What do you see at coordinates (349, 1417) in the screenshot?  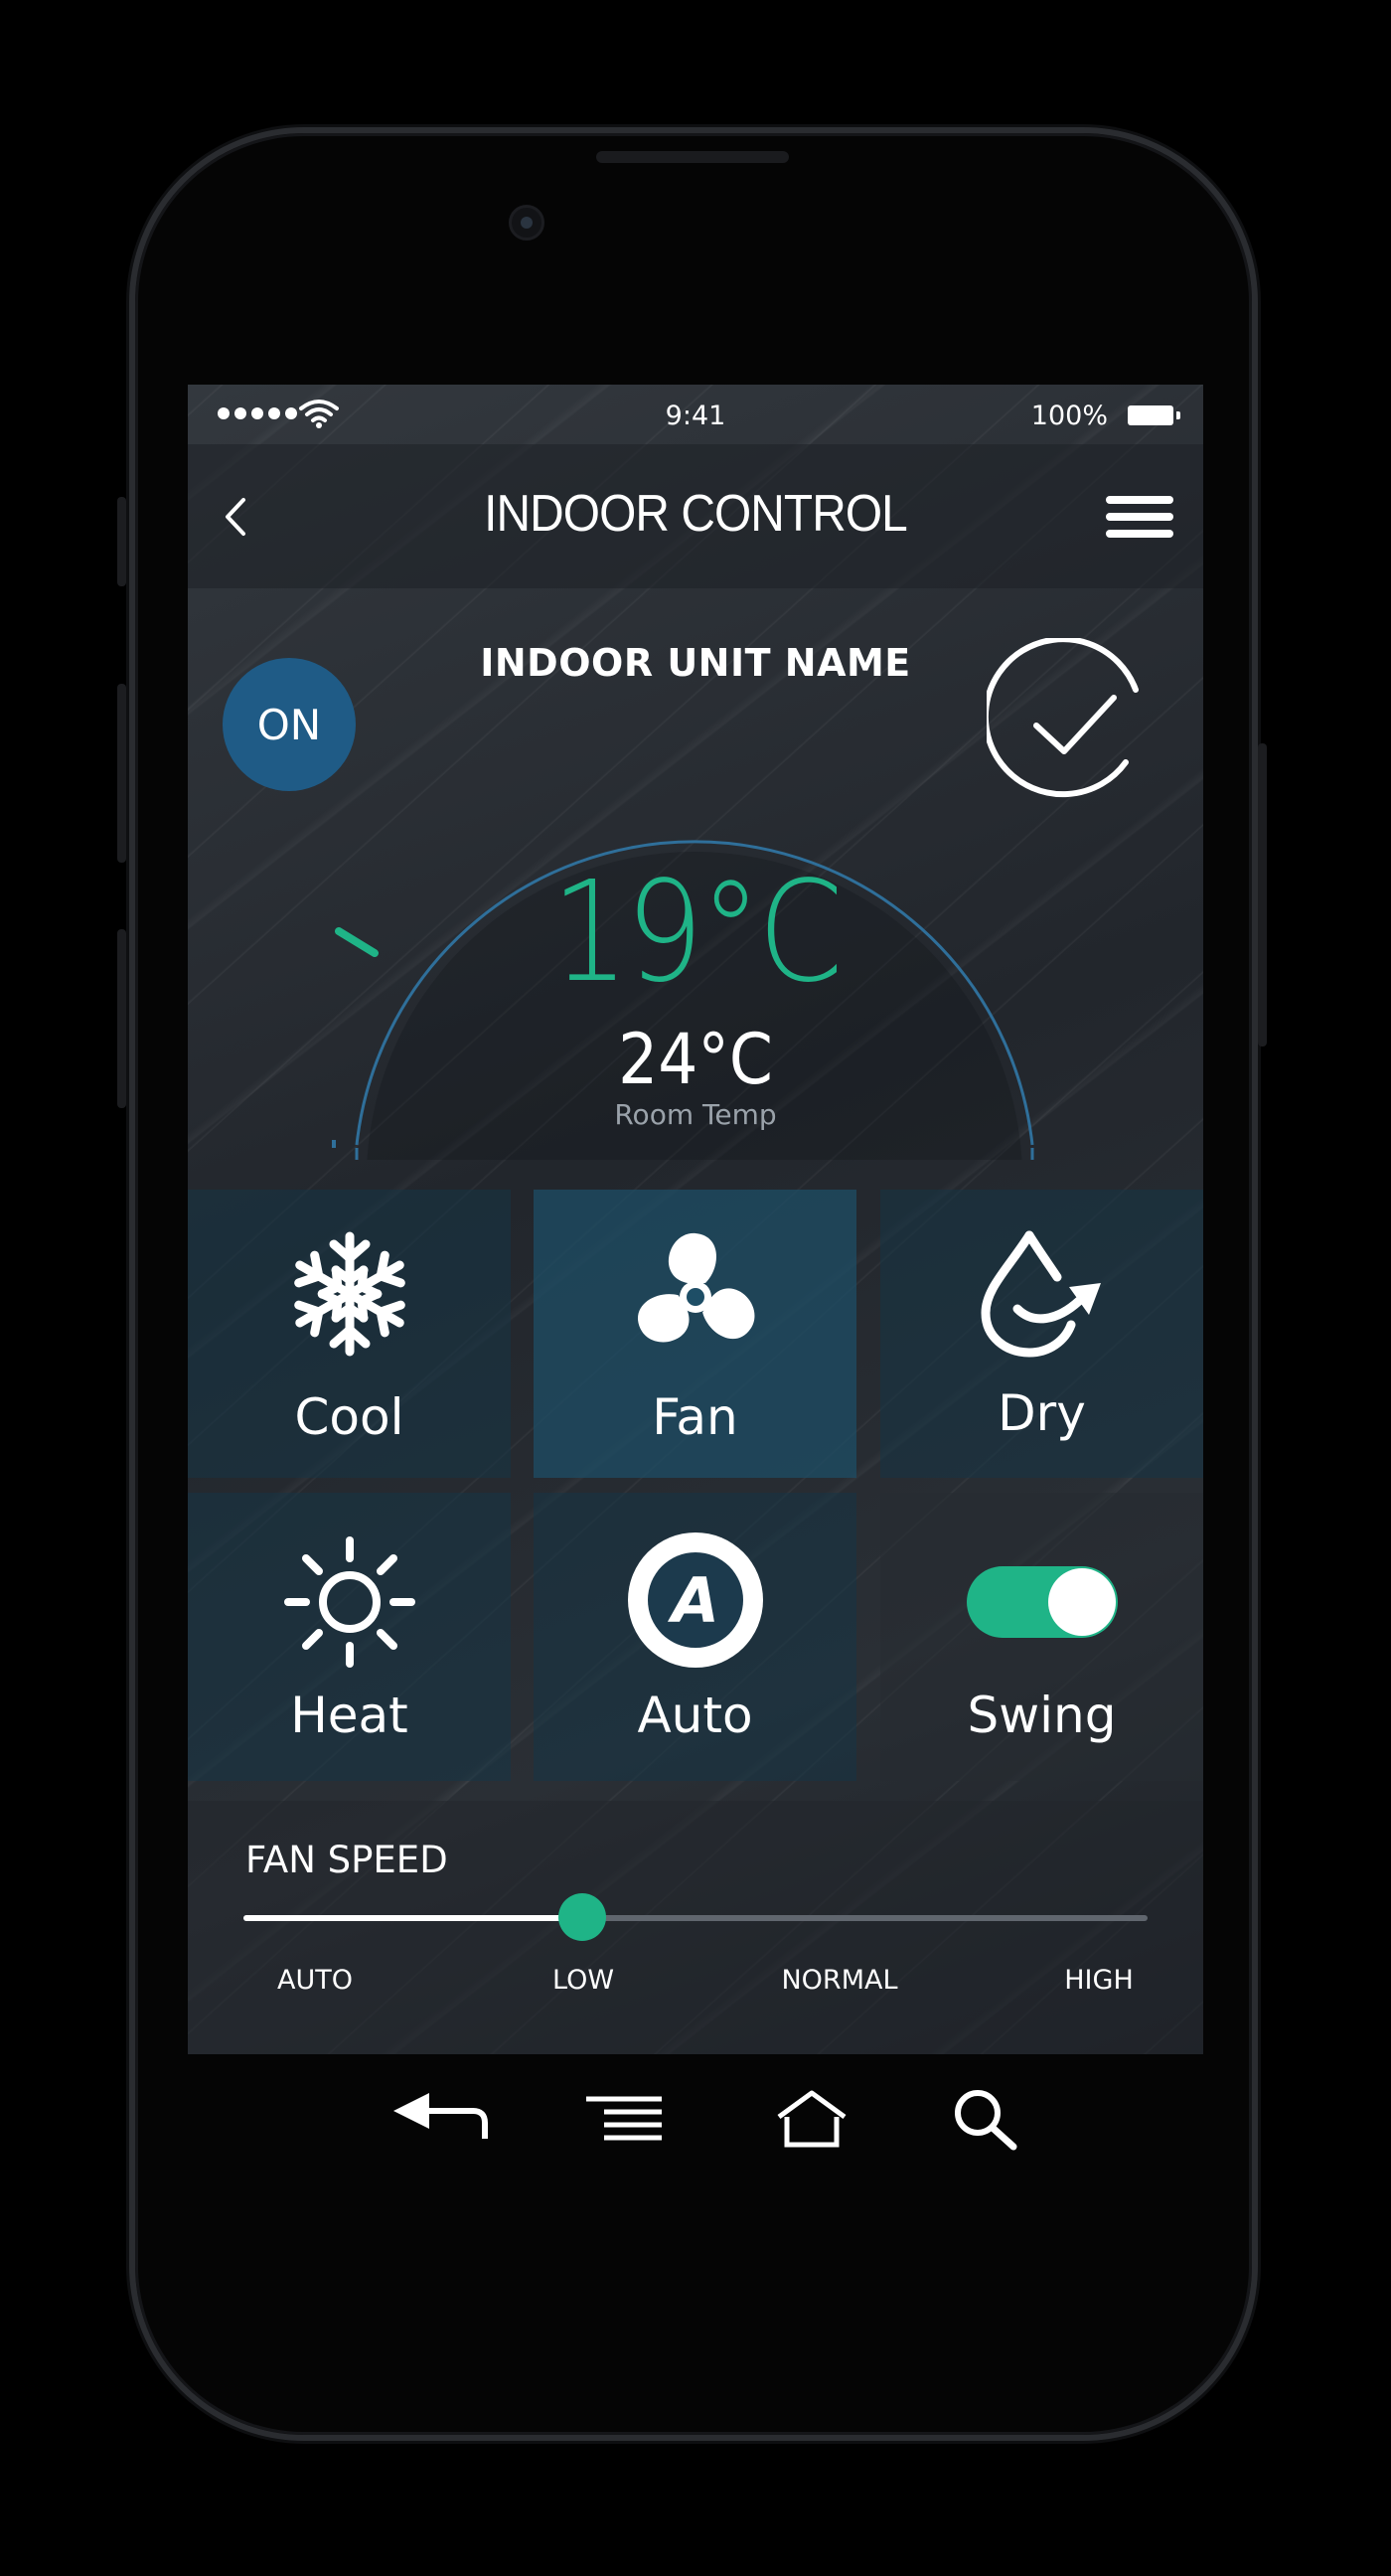 I see `mode-cool-label: Cool` at bounding box center [349, 1417].